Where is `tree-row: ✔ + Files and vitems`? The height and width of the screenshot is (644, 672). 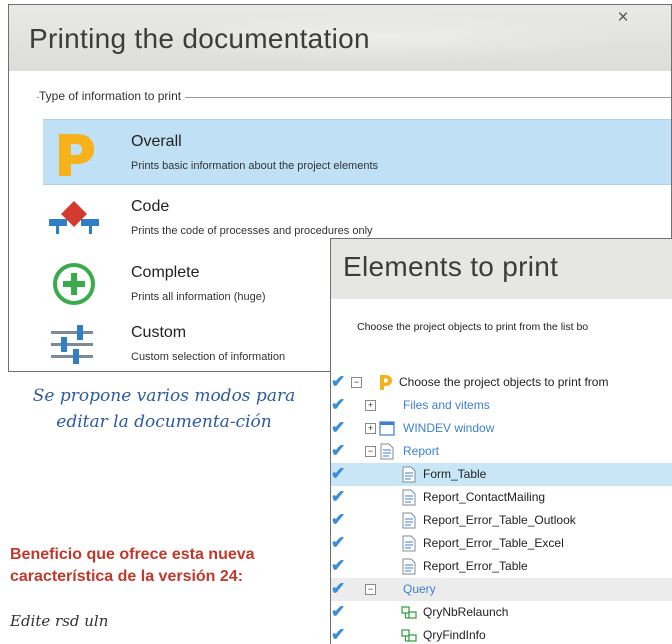
tree-row: ✔ + Files and vitems is located at coordinates (501, 405).